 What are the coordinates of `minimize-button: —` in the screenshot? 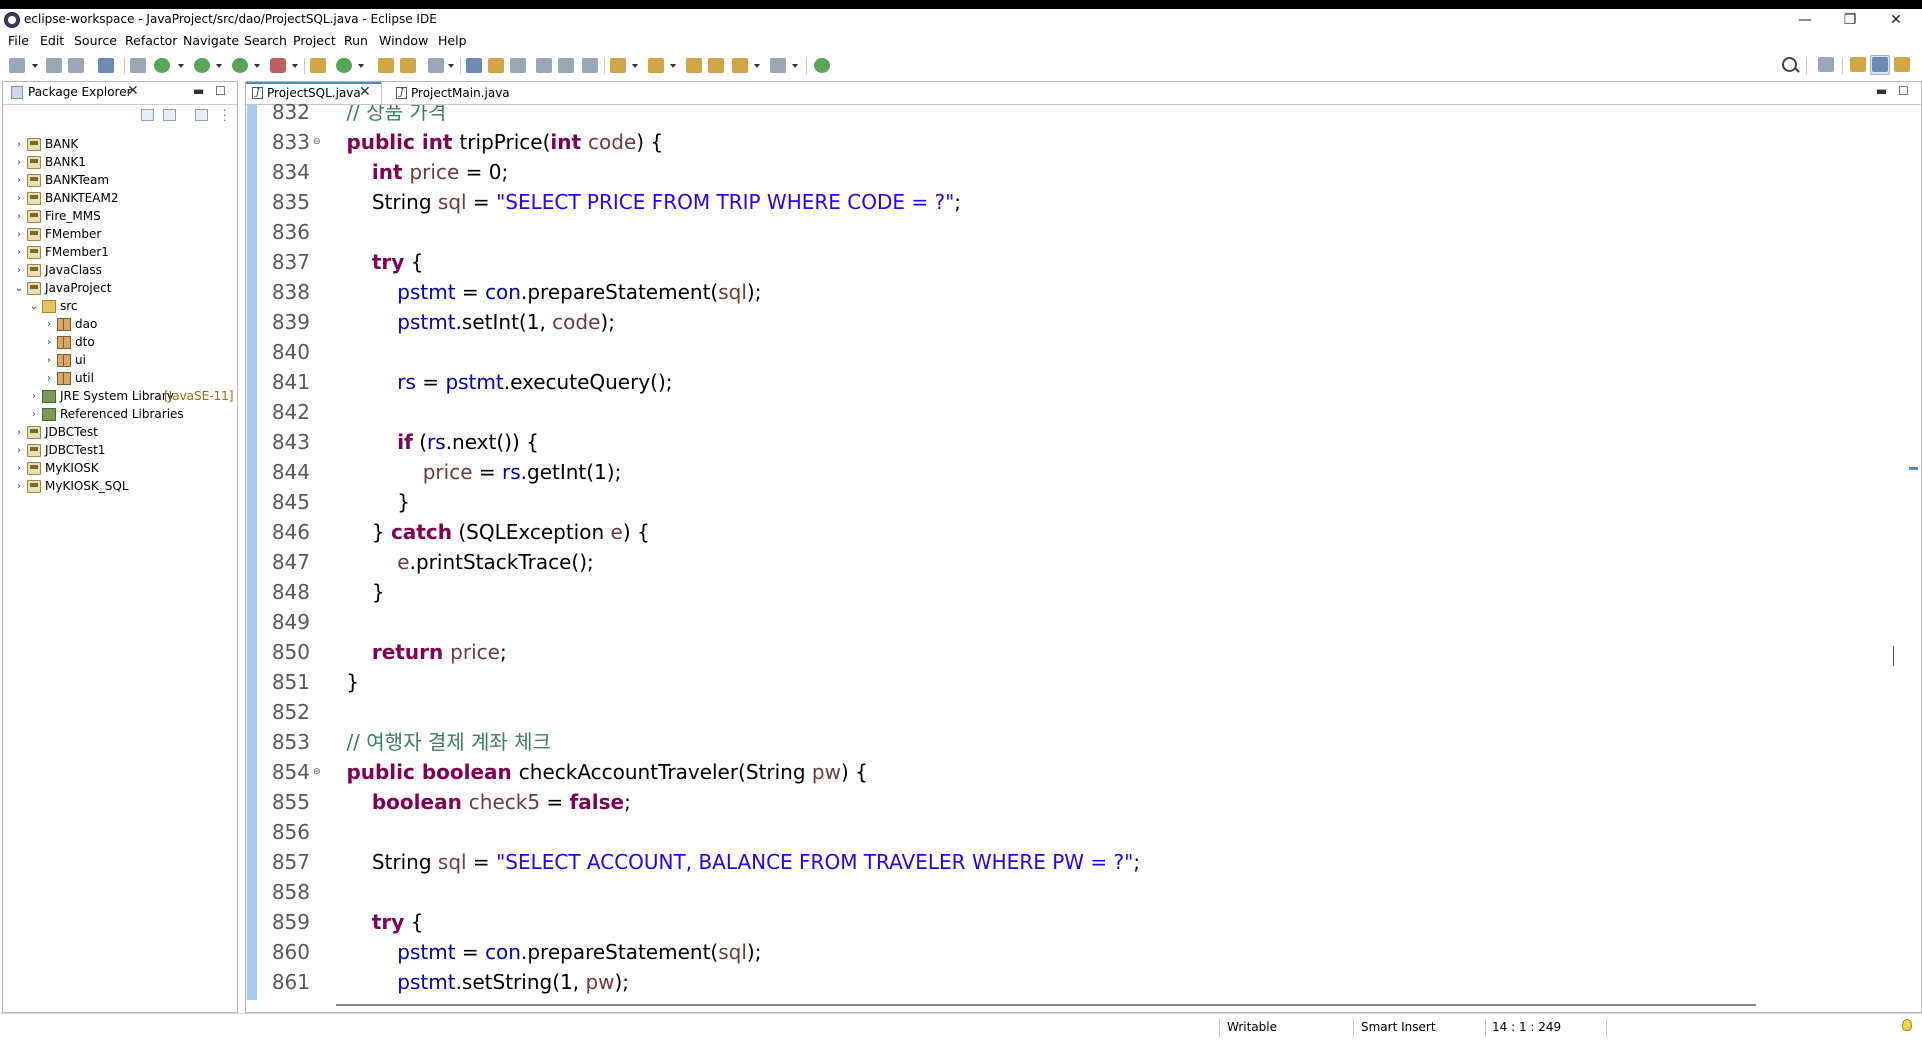 It's located at (1805, 20).